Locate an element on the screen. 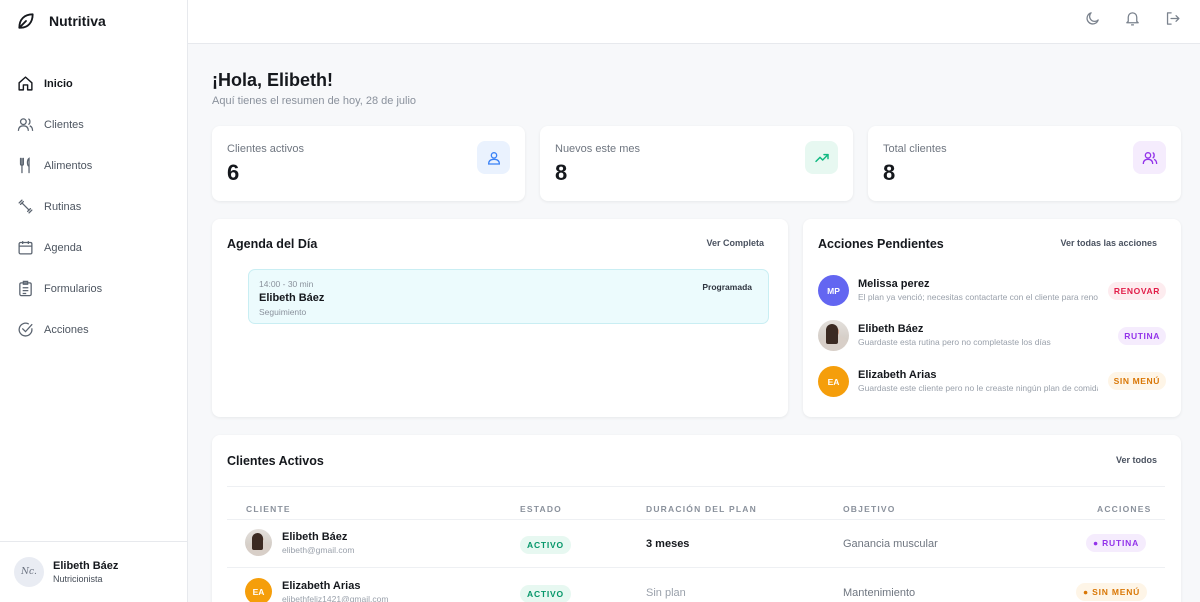  home-icon is located at coordinates (25, 83).